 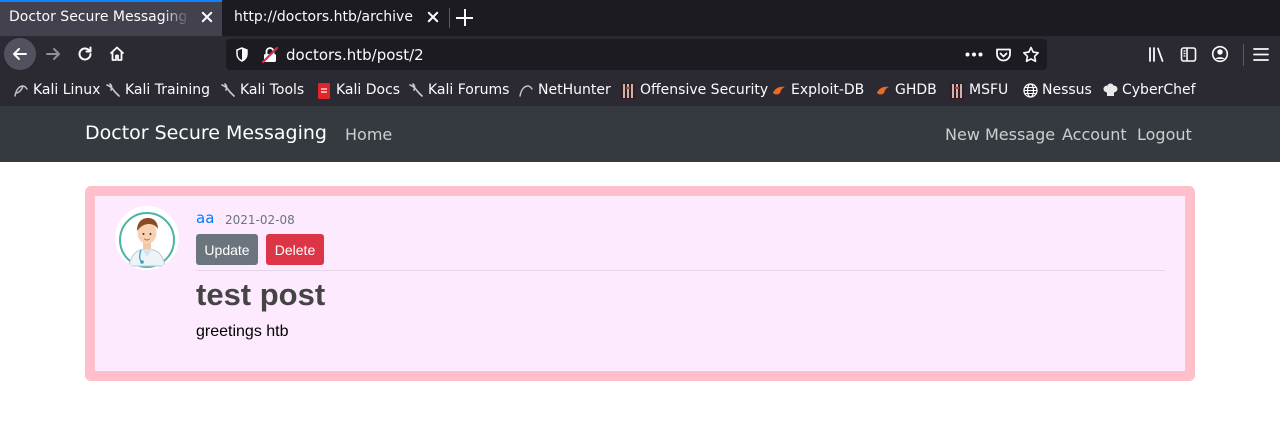 I want to click on post-date: 2021-02-08, so click(x=260, y=220).